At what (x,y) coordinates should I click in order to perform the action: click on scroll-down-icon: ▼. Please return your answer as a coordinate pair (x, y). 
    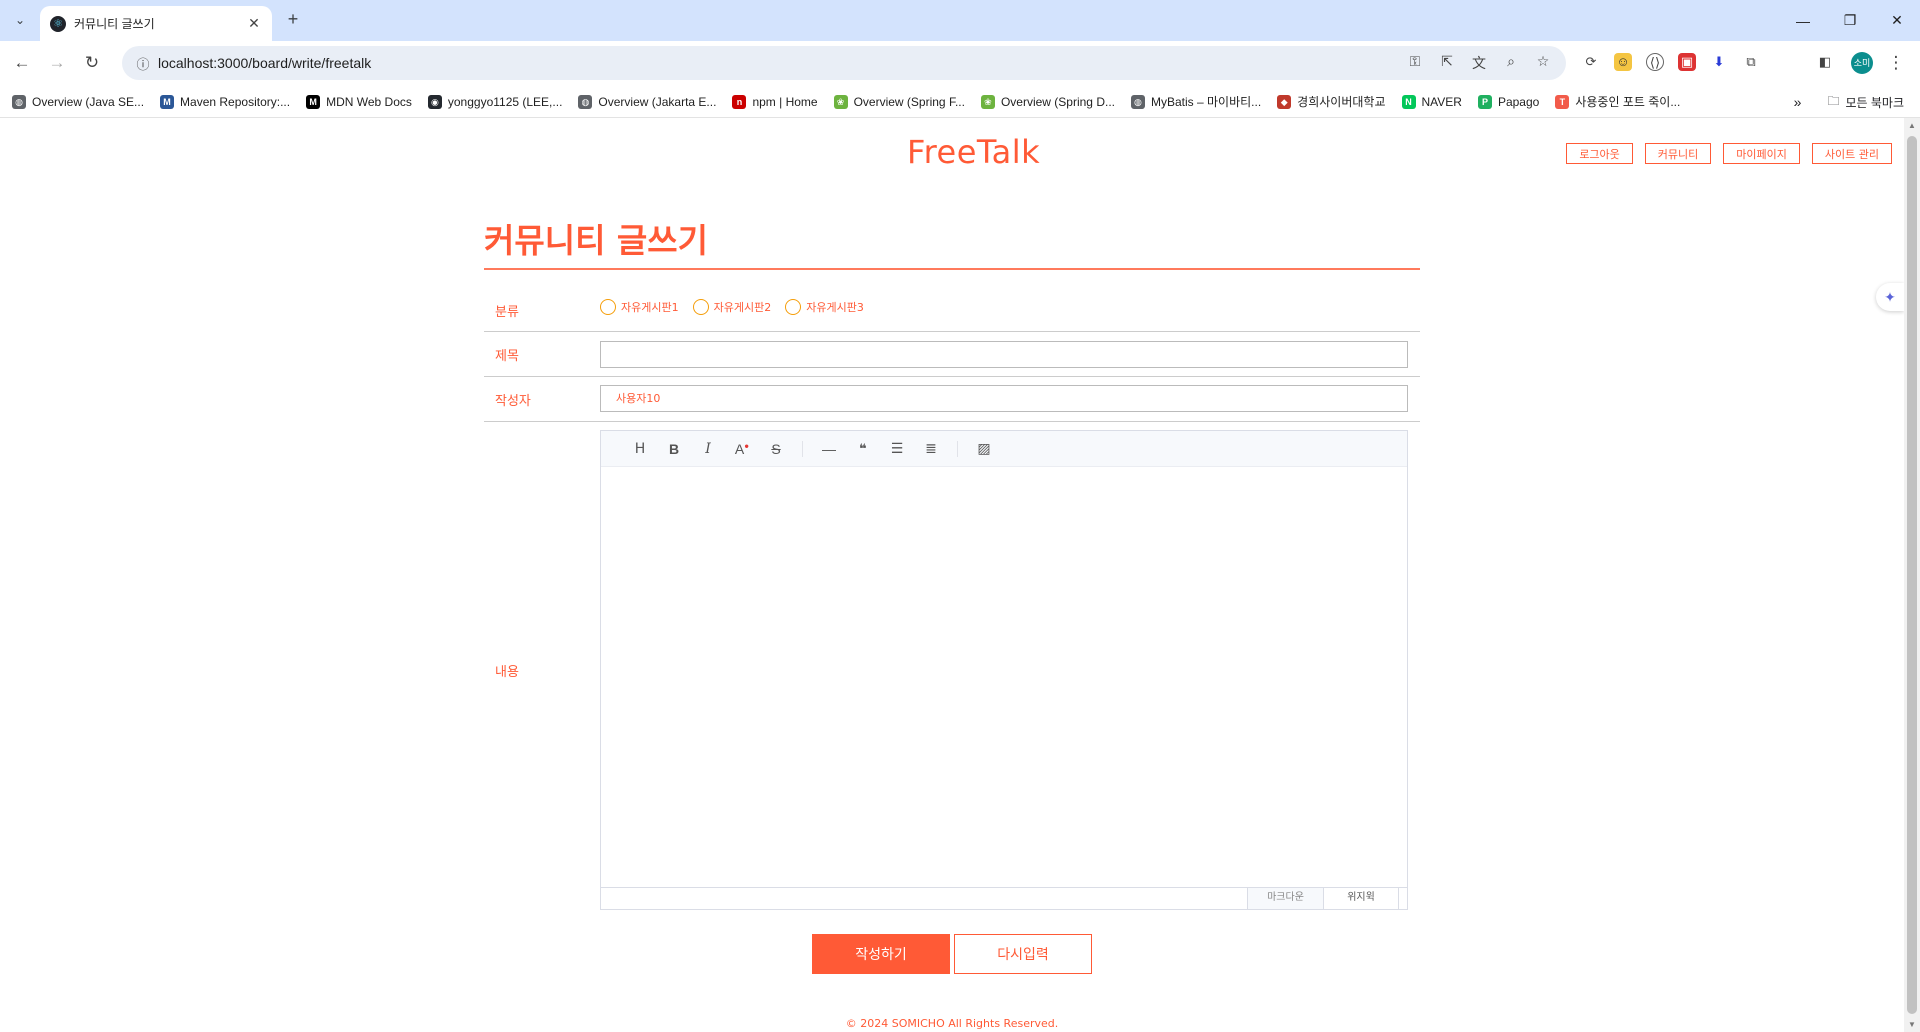
    Looking at the image, I should click on (1912, 1024).